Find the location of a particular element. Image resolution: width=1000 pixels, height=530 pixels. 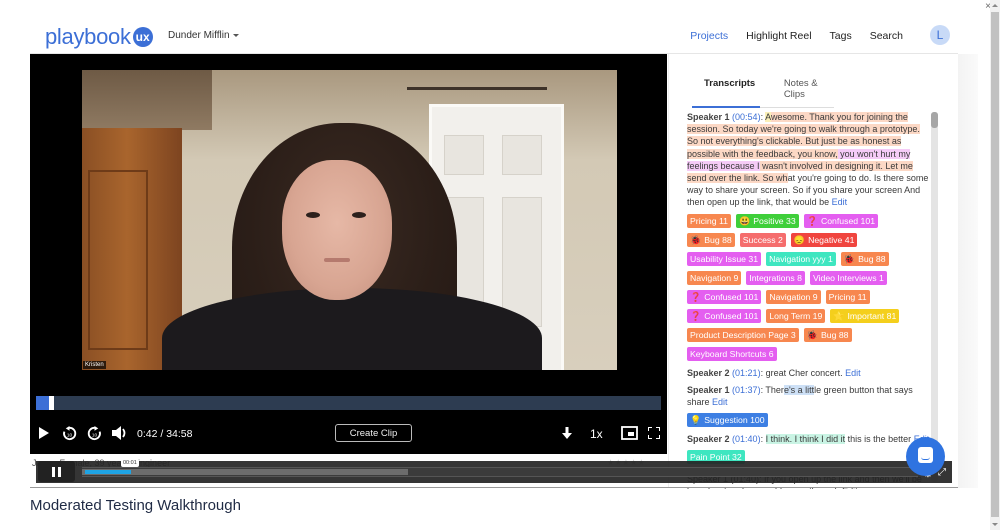

tag-chip: 😞 Negative 41 is located at coordinates (824, 239).